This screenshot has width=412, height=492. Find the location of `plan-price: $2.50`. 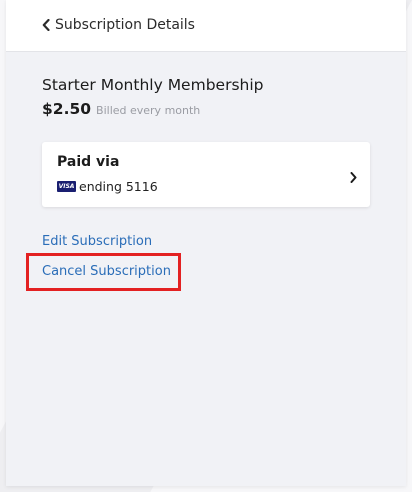

plan-price: $2.50 is located at coordinates (67, 109).